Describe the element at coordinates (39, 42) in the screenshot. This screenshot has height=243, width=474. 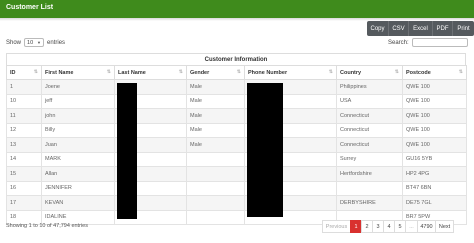
I see `chevron-down-icon: ▼` at that location.